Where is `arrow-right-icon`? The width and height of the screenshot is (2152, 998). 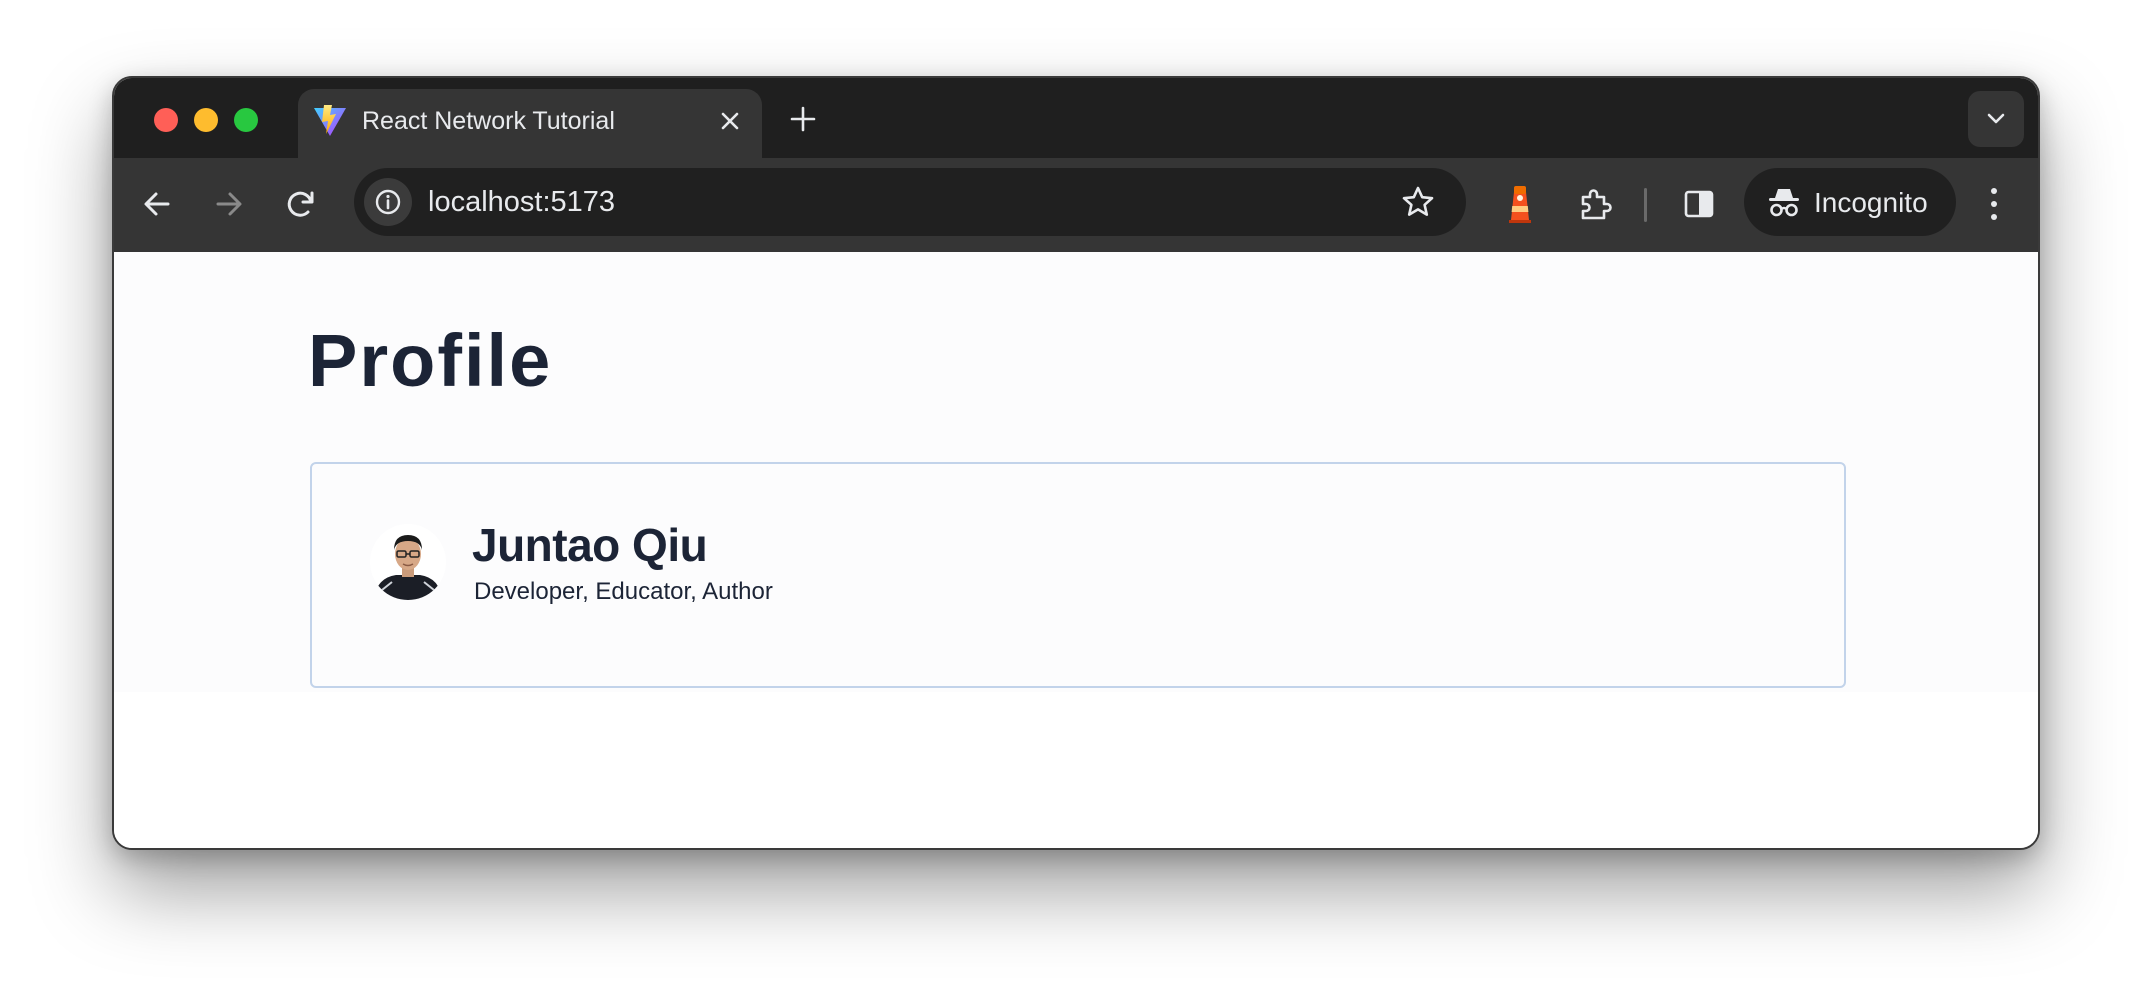 arrow-right-icon is located at coordinates (229, 204).